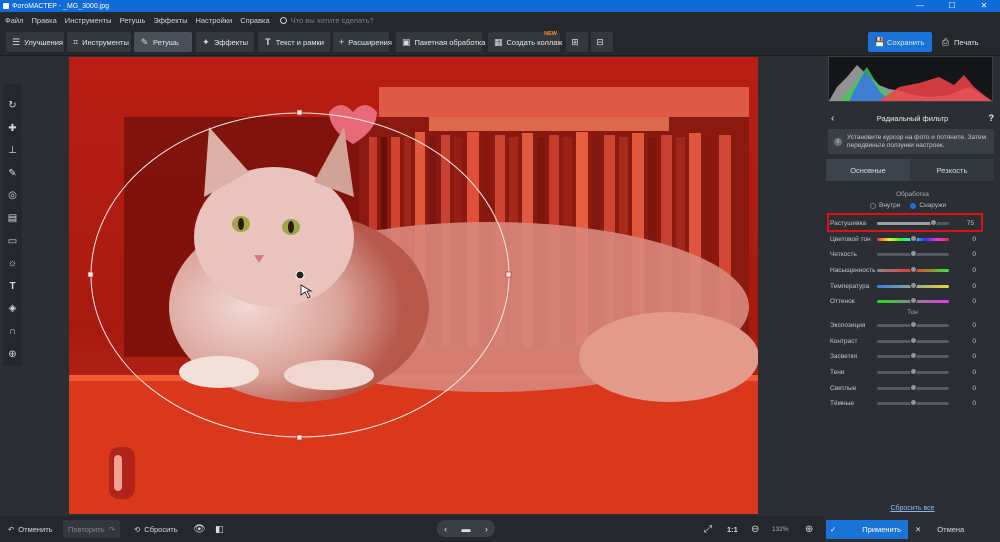 This screenshot has height=542, width=1000. Describe the element at coordinates (14, 20) in the screenshot. I see `menu-file: Файл` at that location.